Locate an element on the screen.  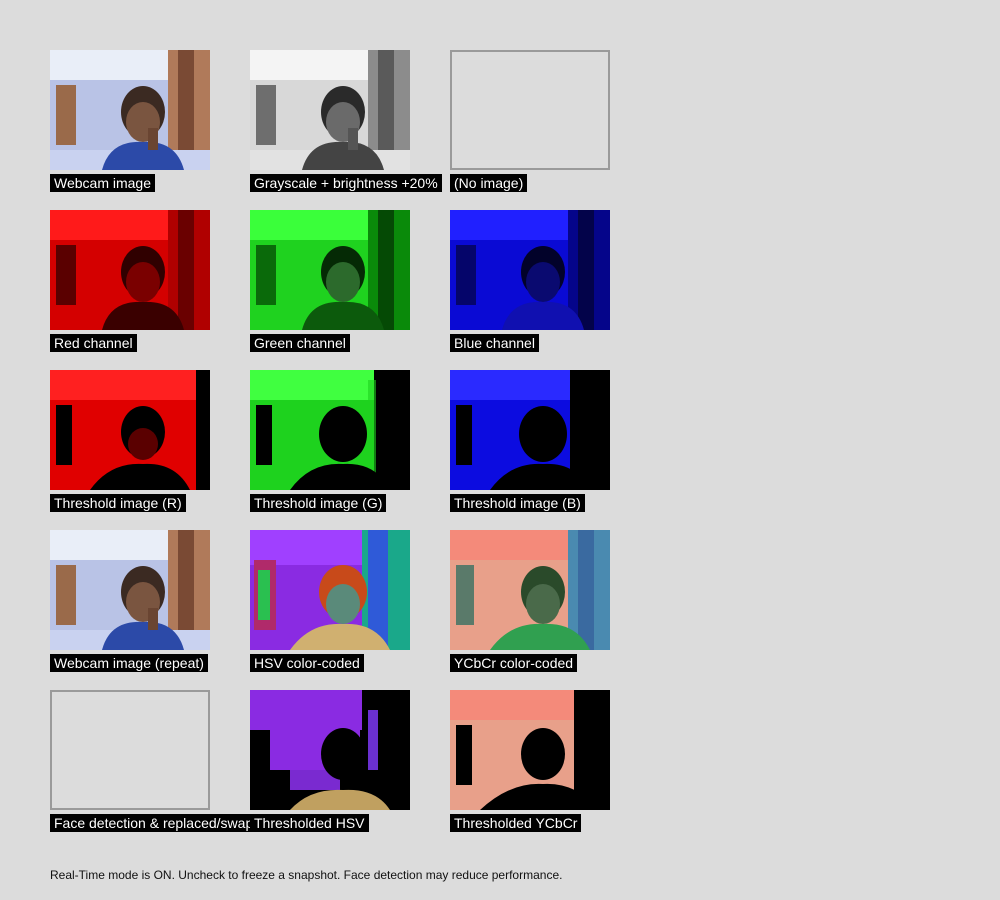
tile-threshold-g: Threshold image (G) is located at coordinates (330, 441).